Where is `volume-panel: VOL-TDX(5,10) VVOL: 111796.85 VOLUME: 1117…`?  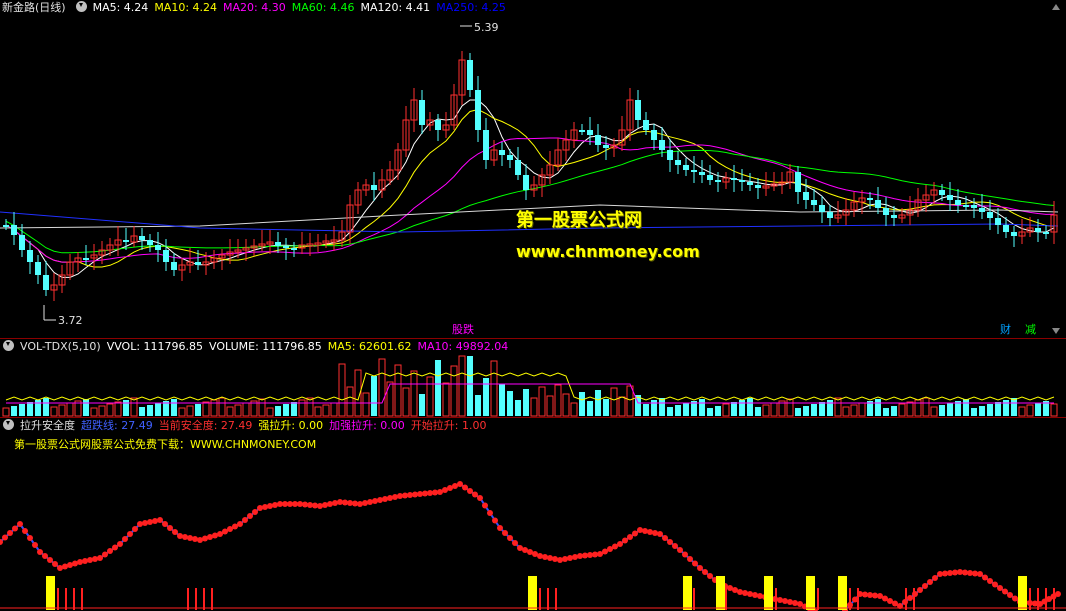 volume-panel: VOL-TDX(5,10) VVOL: 111796.85 VOLUME: 1117… is located at coordinates (533, 378).